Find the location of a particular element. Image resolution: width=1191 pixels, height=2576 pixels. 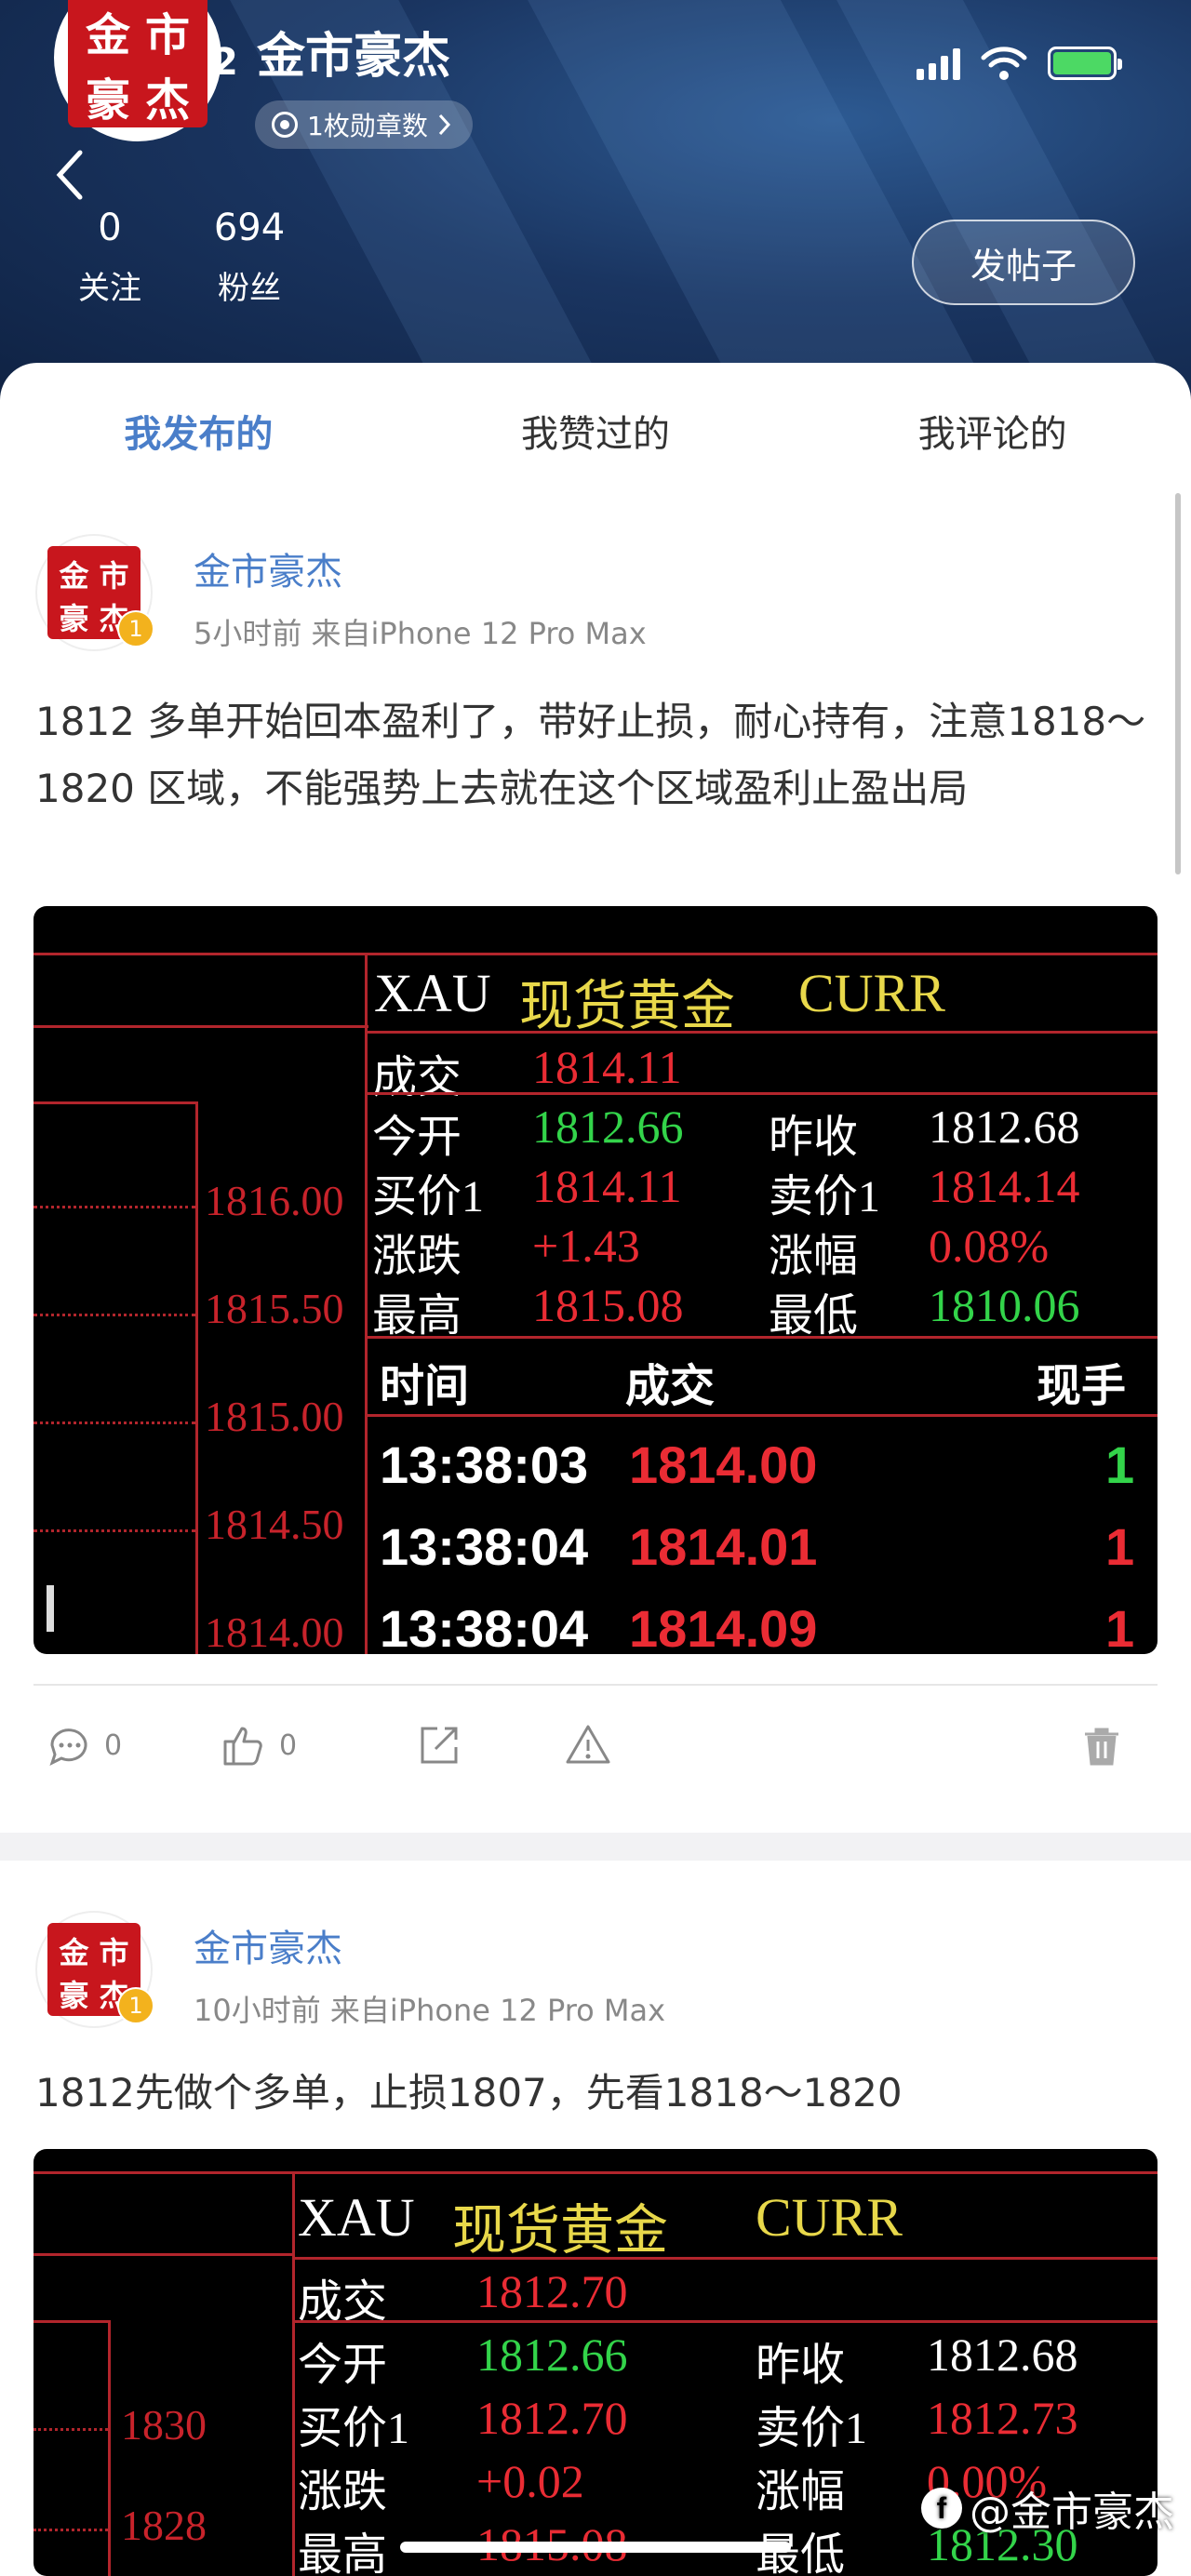

axis-label: 1814.50 is located at coordinates (274, 1524).